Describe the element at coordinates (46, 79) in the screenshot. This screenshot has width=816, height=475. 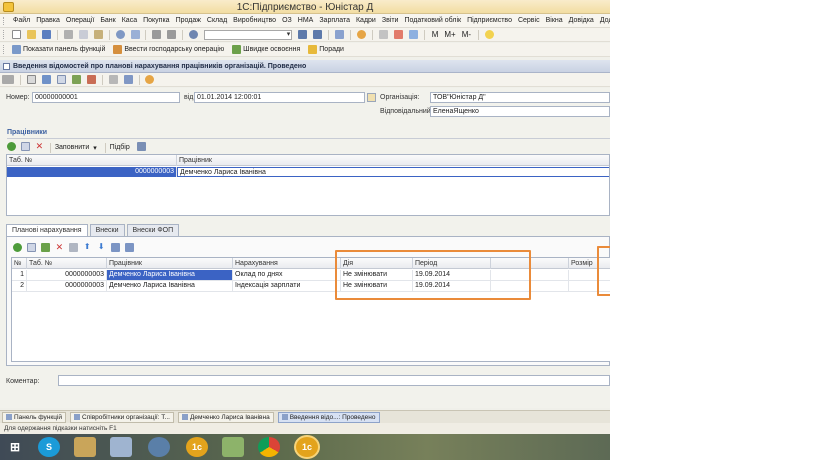
I see `copy-doc-icon` at that location.